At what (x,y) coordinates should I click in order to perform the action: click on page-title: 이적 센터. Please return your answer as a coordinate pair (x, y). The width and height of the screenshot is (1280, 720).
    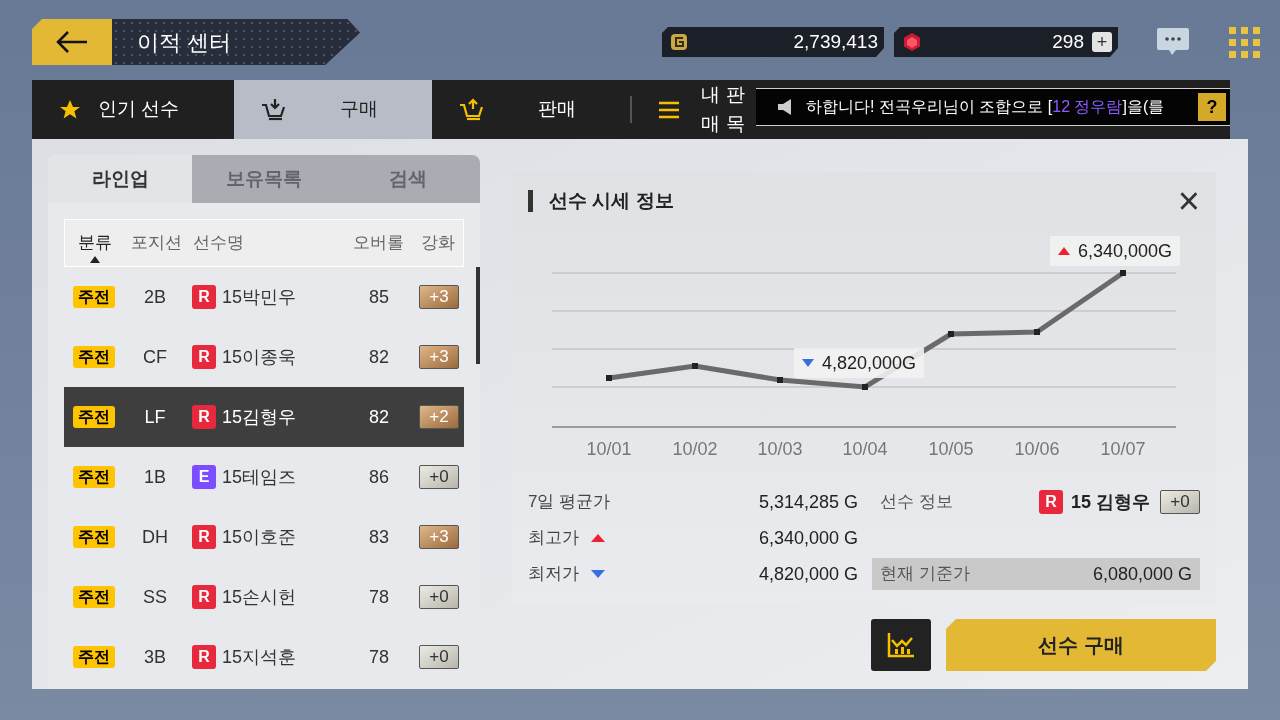
    Looking at the image, I should click on (184, 42).